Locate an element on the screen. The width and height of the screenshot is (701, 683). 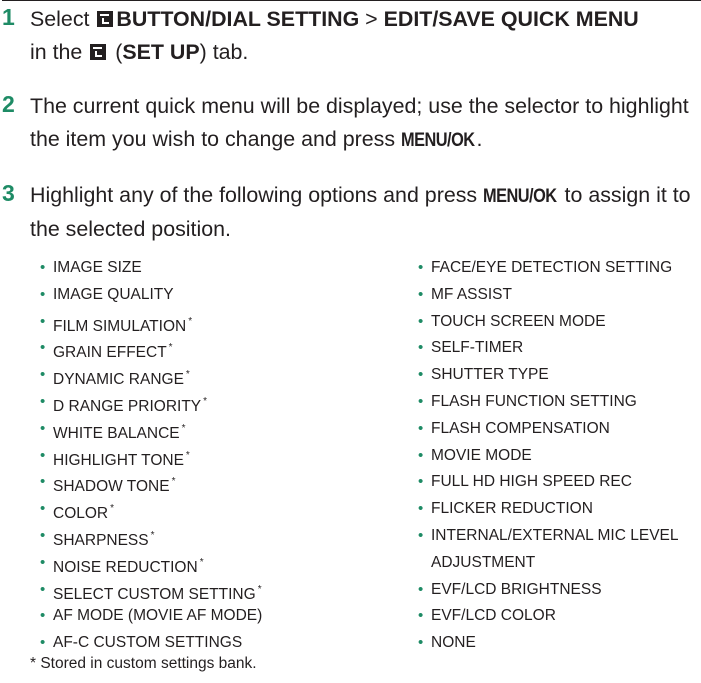
option-item: • SHADOW TONE * is located at coordinates (190, 482).